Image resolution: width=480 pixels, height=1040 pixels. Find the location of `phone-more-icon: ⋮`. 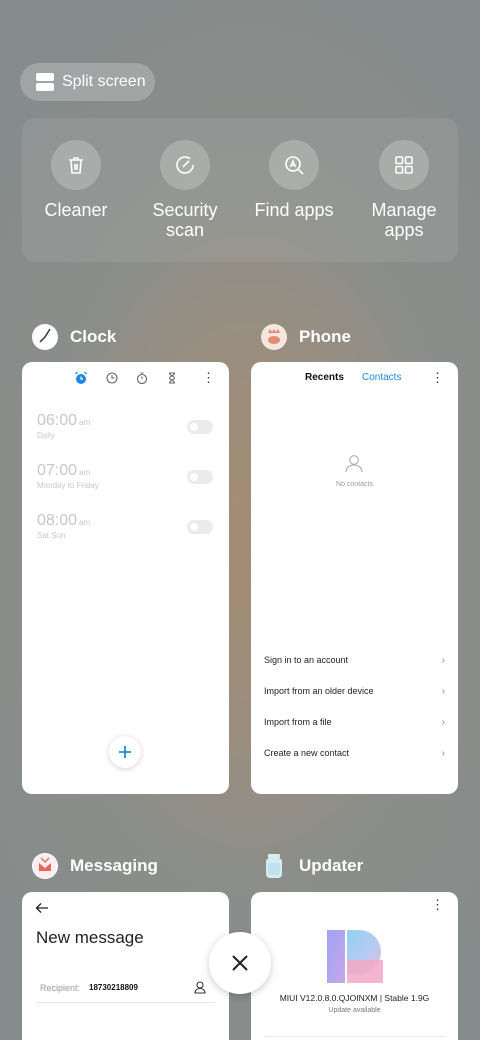

phone-more-icon: ⋮ is located at coordinates (437, 377).